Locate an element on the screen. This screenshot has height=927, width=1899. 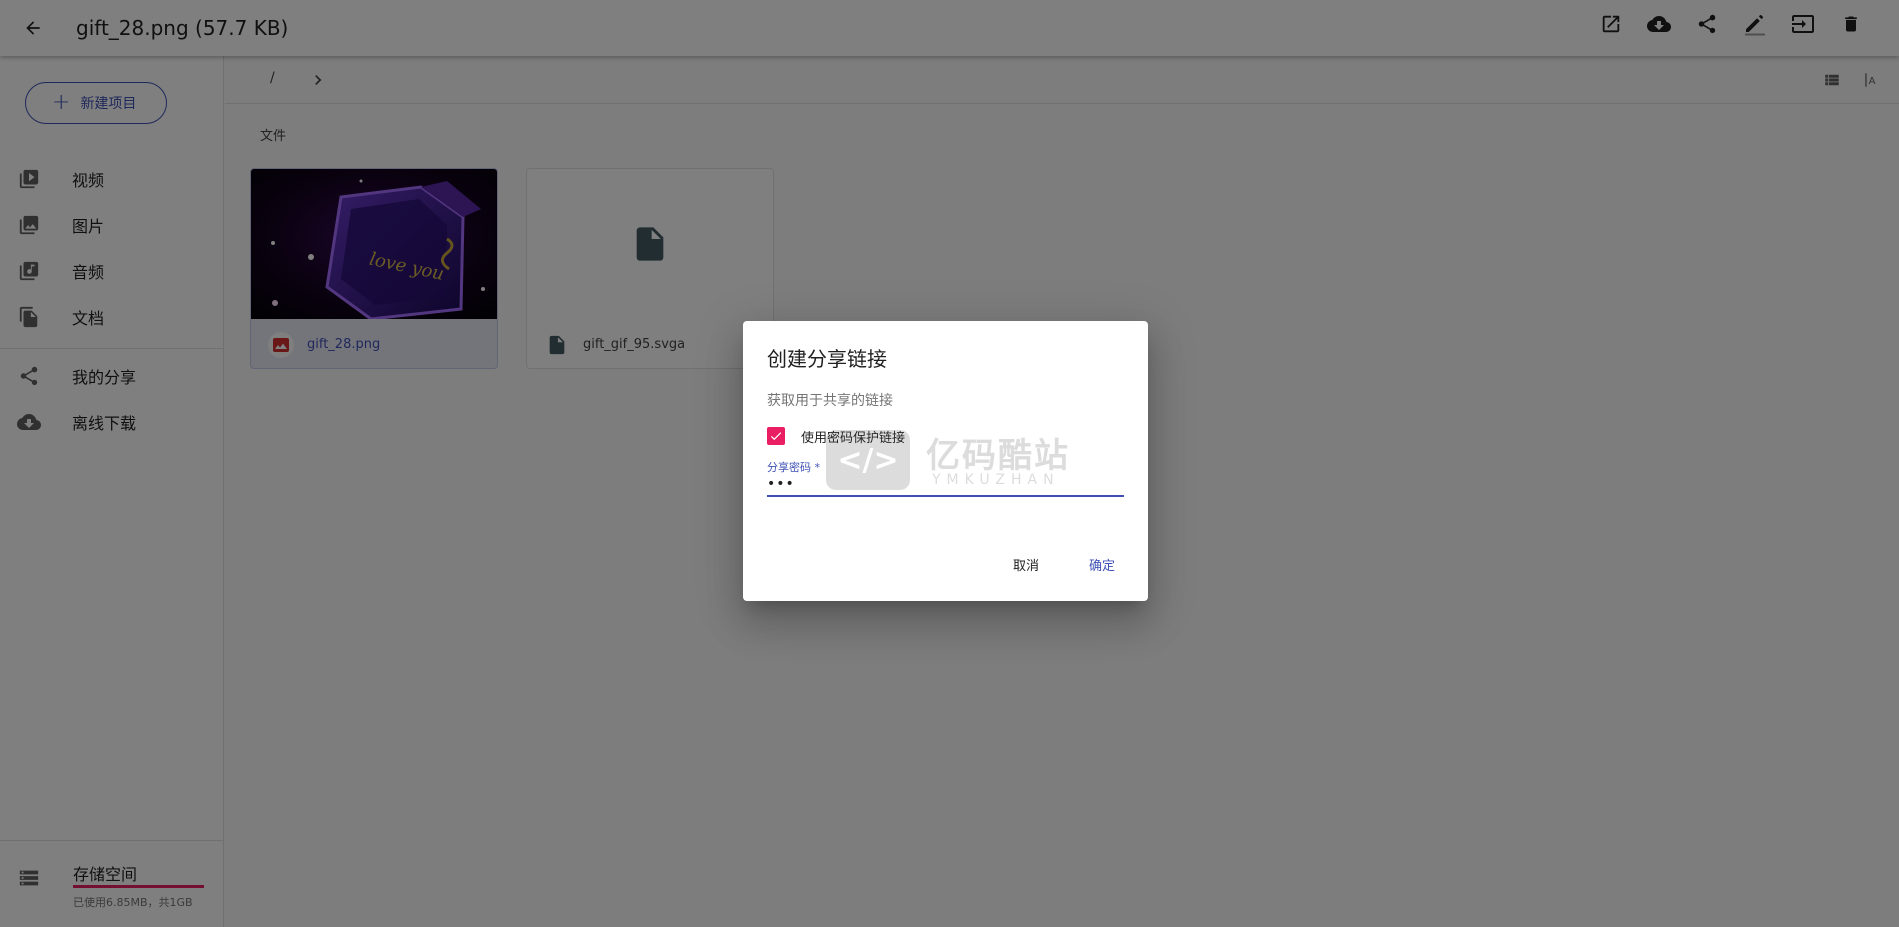
cancel-button: 取消 is located at coordinates (1026, 564).